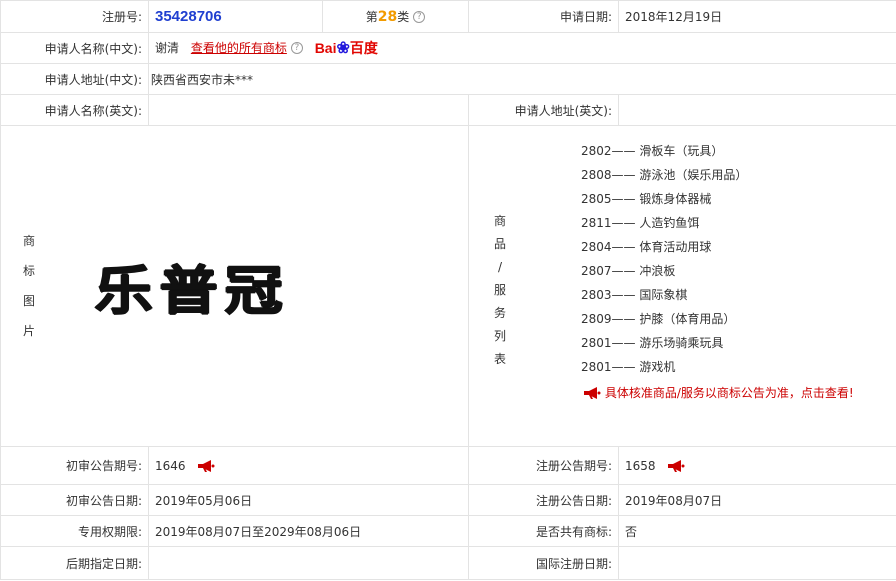 The image size is (896, 581). What do you see at coordinates (757, 16) in the screenshot?
I see `apply-date-value: 2018年12月19日` at bounding box center [757, 16].